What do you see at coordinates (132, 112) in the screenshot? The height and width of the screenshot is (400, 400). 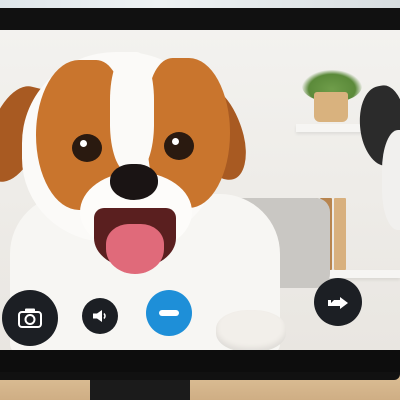 I see `dog-blaze` at bounding box center [132, 112].